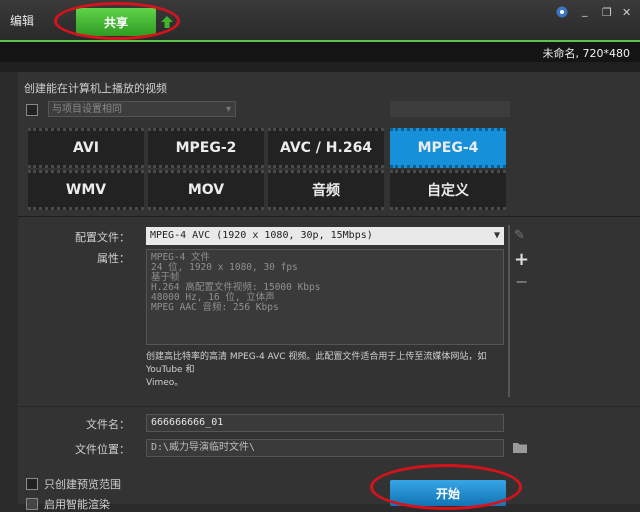 The image size is (640, 512). Describe the element at coordinates (108, 424) in the screenshot. I see `filename-label: 文件名：` at that location.